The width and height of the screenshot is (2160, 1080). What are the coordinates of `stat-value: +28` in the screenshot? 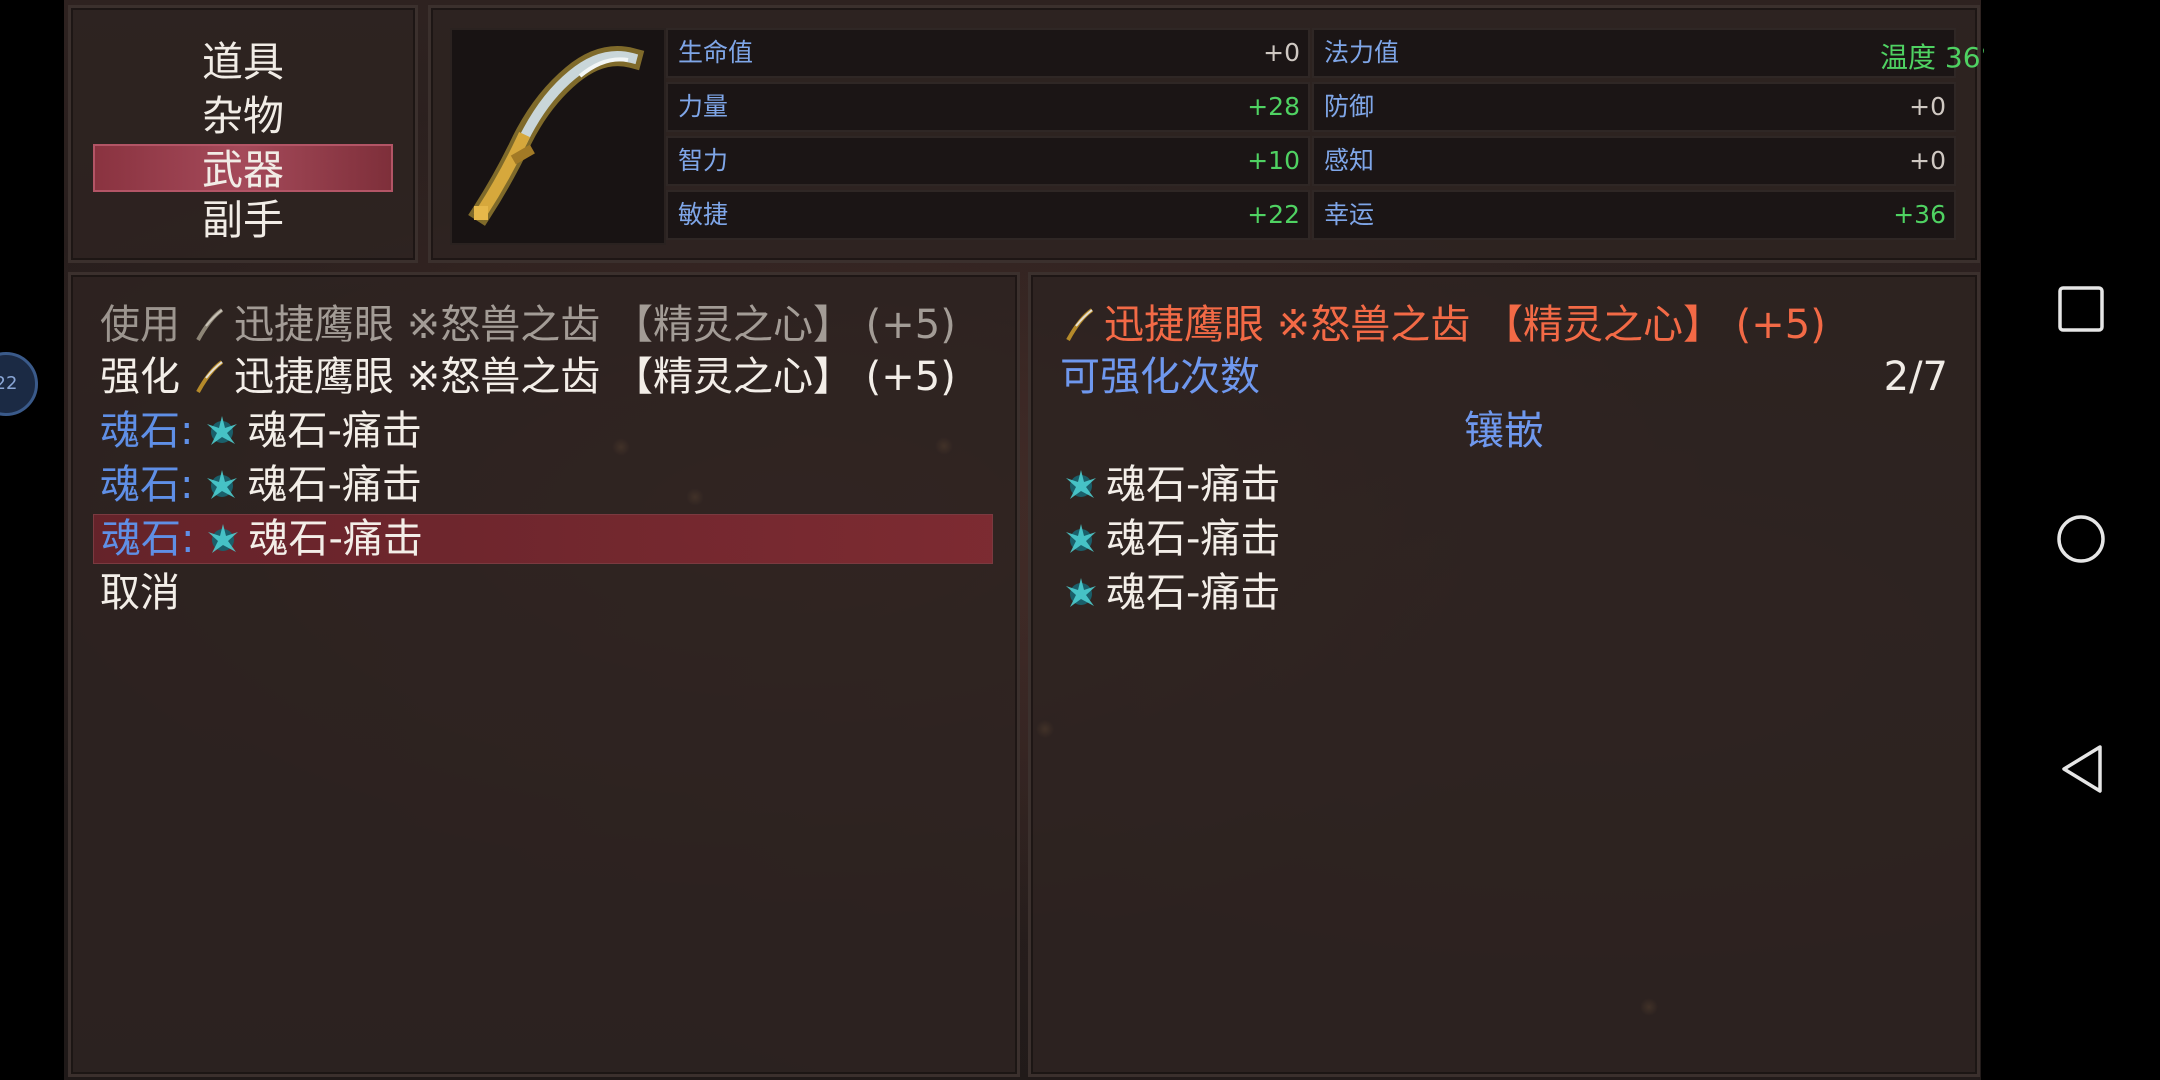 It's located at (1273, 106).